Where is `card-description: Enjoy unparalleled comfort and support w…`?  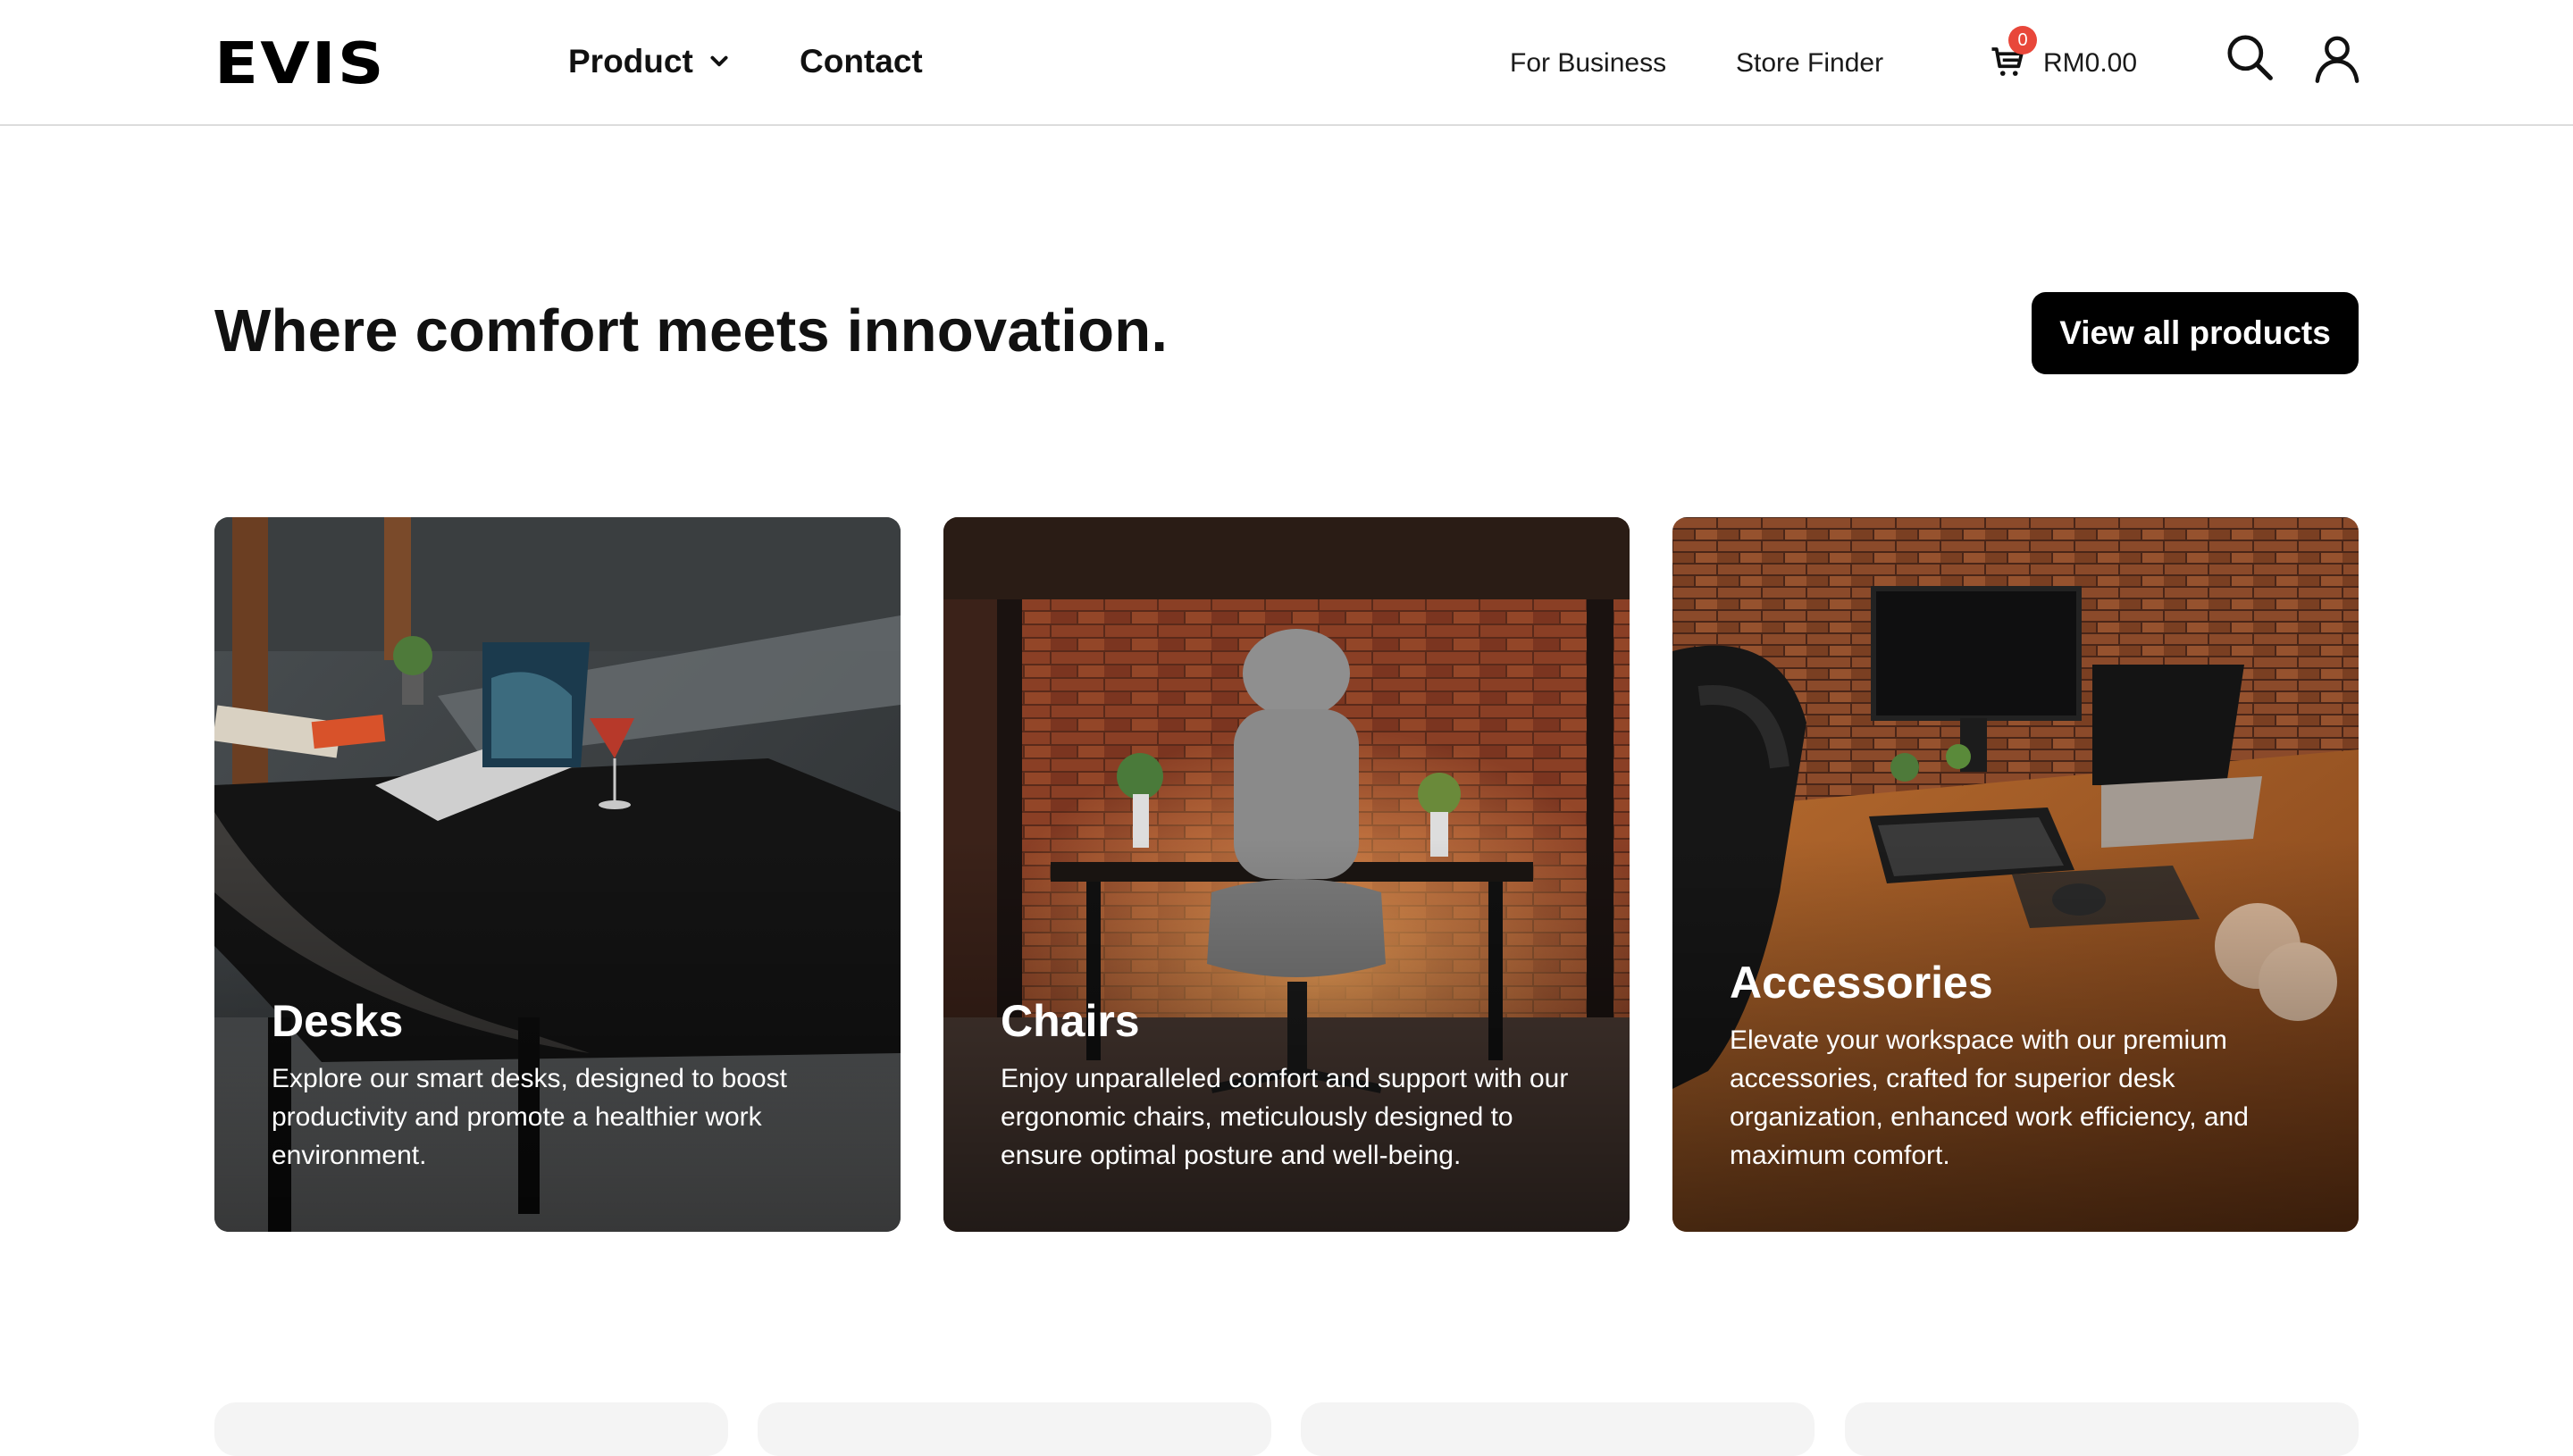
card-description: Enjoy unparalleled comfort and support w… is located at coordinates (1285, 1117).